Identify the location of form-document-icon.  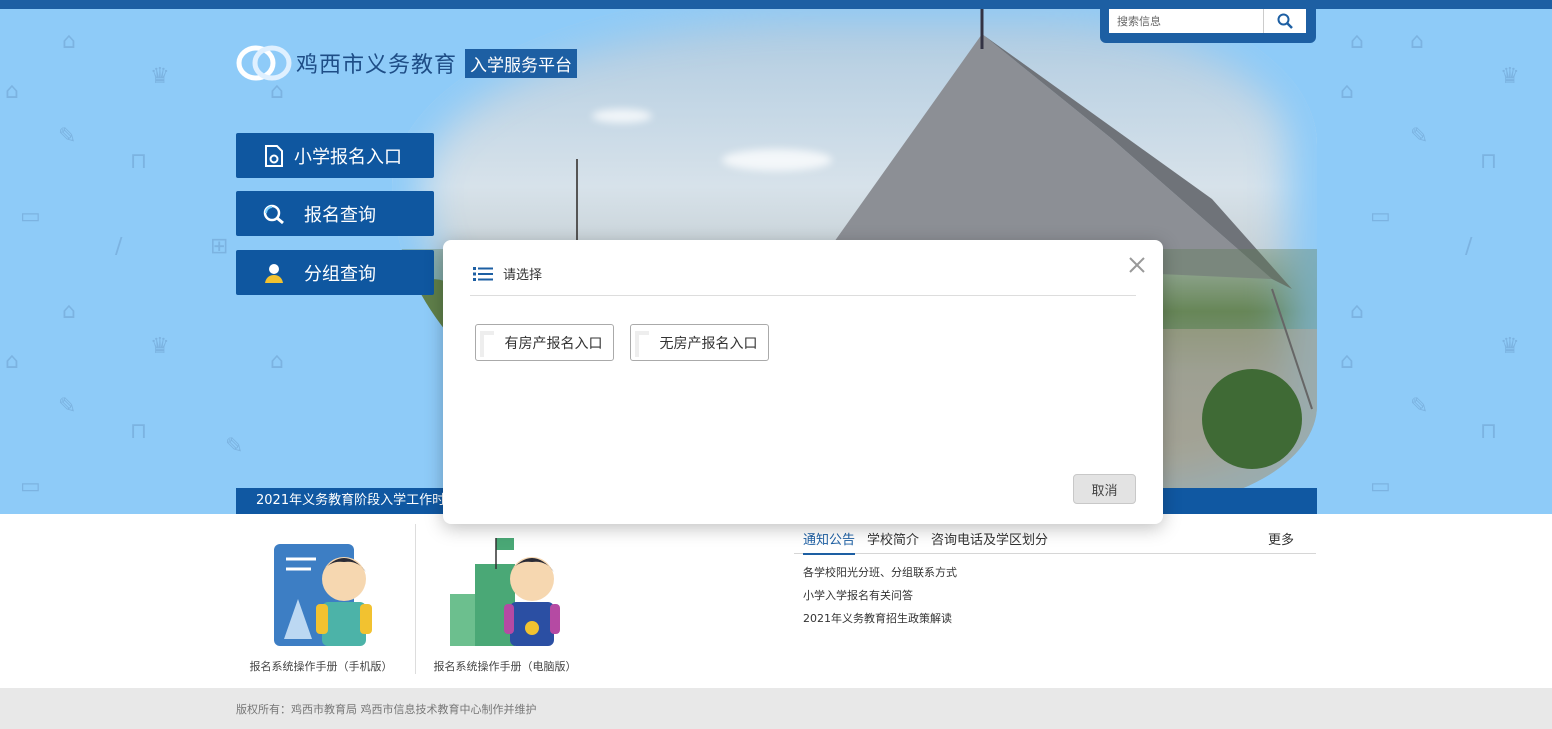
(274, 156).